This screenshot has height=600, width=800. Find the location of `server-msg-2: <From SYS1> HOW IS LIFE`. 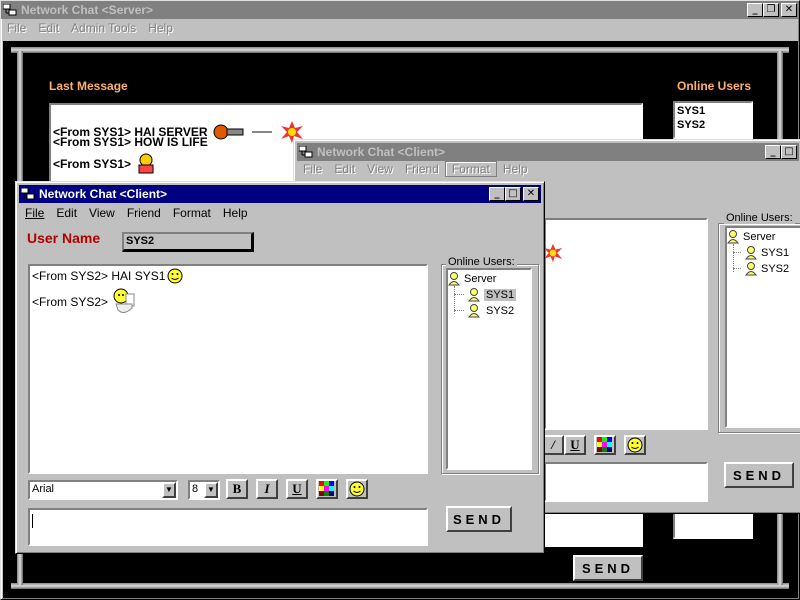

server-msg-2: <From SYS1> HOW IS LIFE is located at coordinates (130, 142).